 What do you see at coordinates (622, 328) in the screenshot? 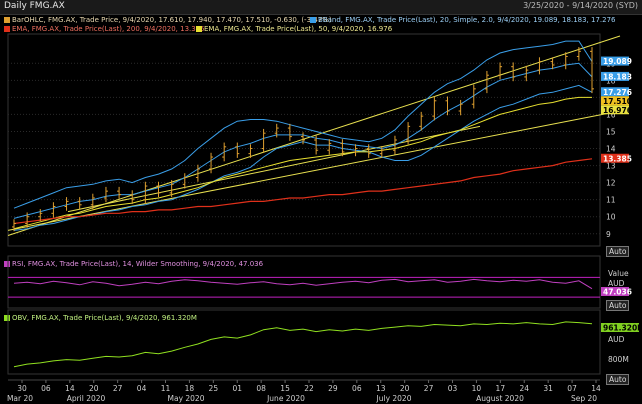
I see `obv-tag: 961.320M` at bounding box center [622, 328].